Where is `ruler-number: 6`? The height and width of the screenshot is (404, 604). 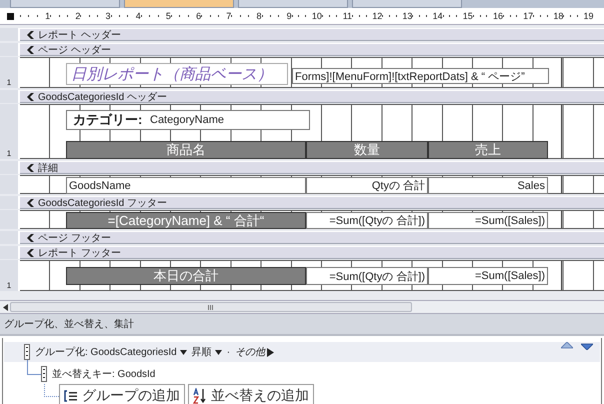
ruler-number: 6 is located at coordinates (199, 16).